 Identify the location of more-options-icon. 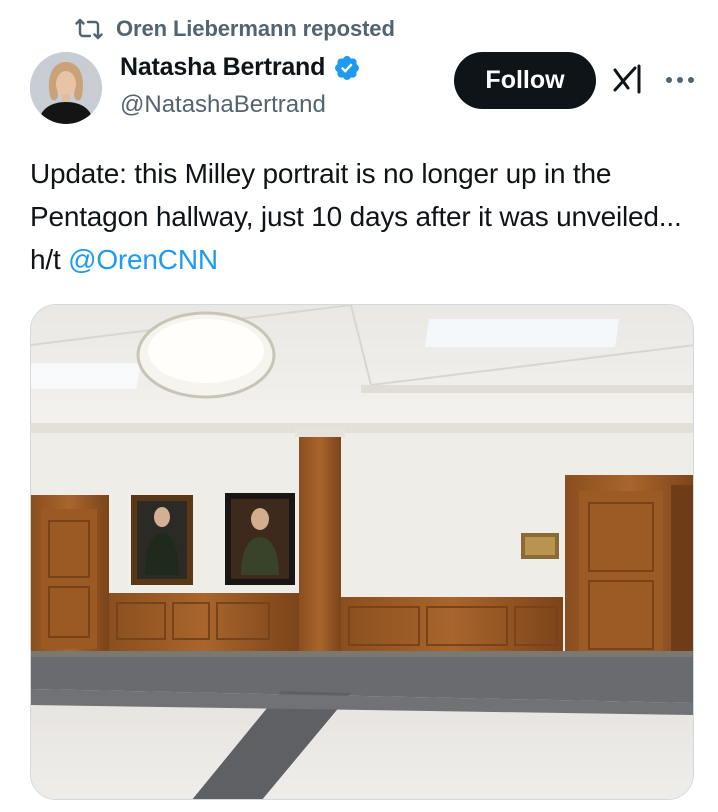
(680, 80).